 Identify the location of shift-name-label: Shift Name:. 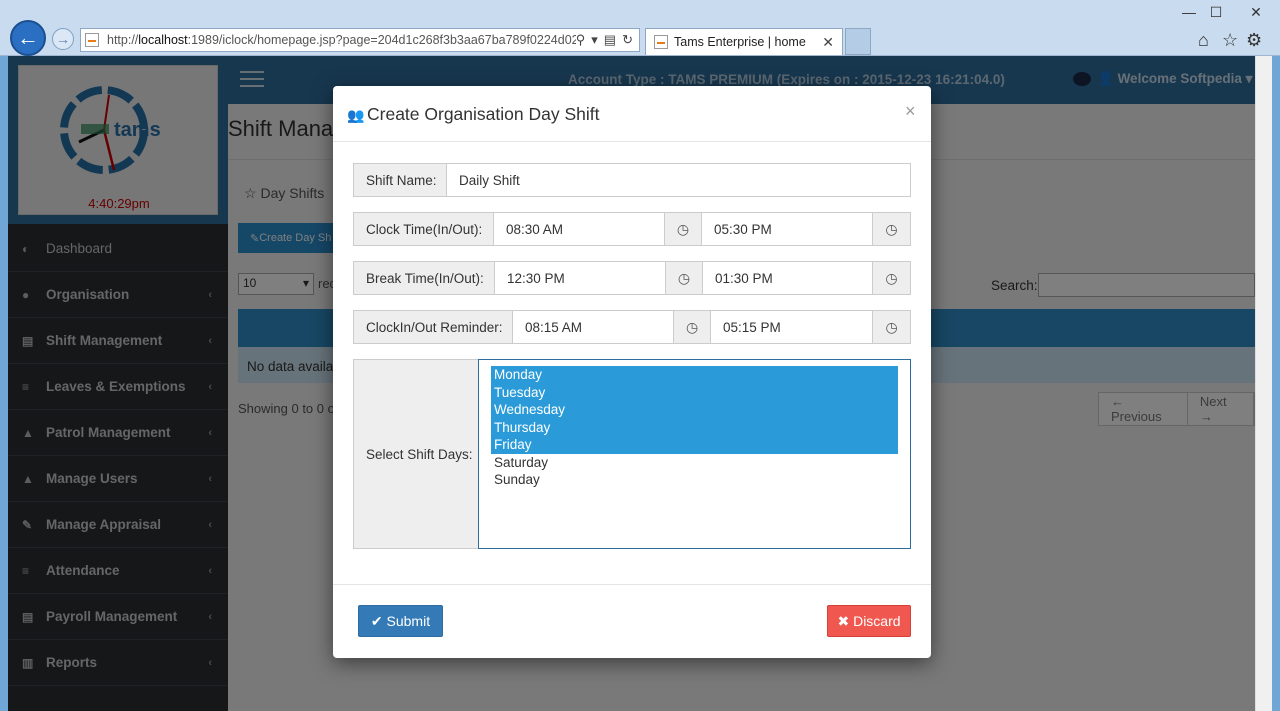
(400, 180).